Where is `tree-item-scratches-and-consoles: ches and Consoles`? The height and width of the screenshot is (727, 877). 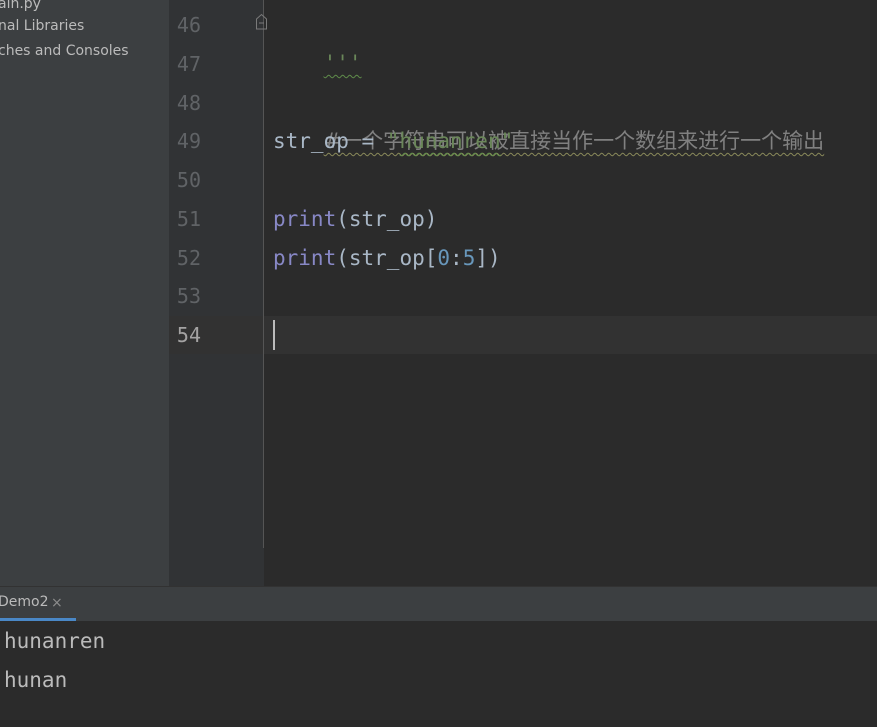
tree-item-scratches-and-consoles: ches and Consoles is located at coordinates (64, 51).